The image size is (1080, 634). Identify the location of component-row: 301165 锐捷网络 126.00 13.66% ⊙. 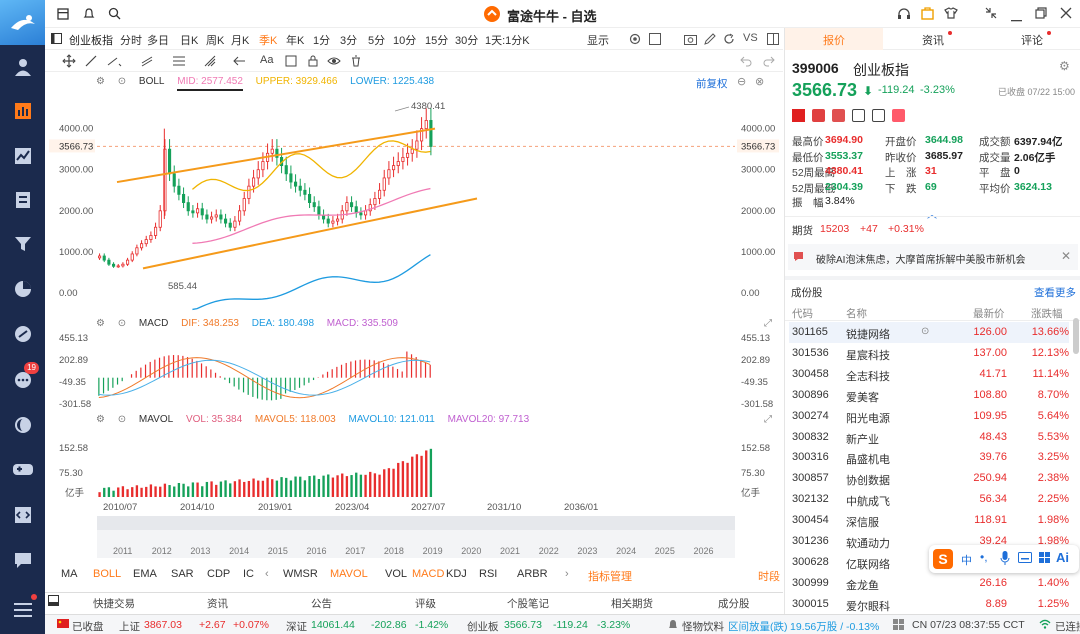
(929, 332).